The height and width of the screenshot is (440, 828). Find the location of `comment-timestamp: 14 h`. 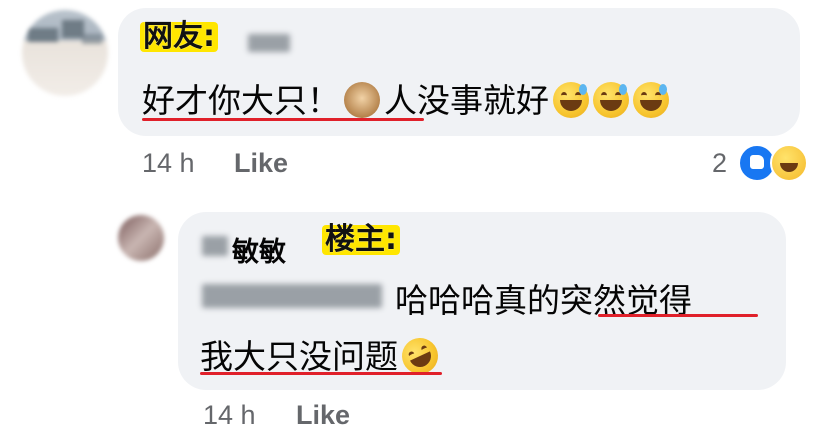

comment-timestamp: 14 h is located at coordinates (168, 163).